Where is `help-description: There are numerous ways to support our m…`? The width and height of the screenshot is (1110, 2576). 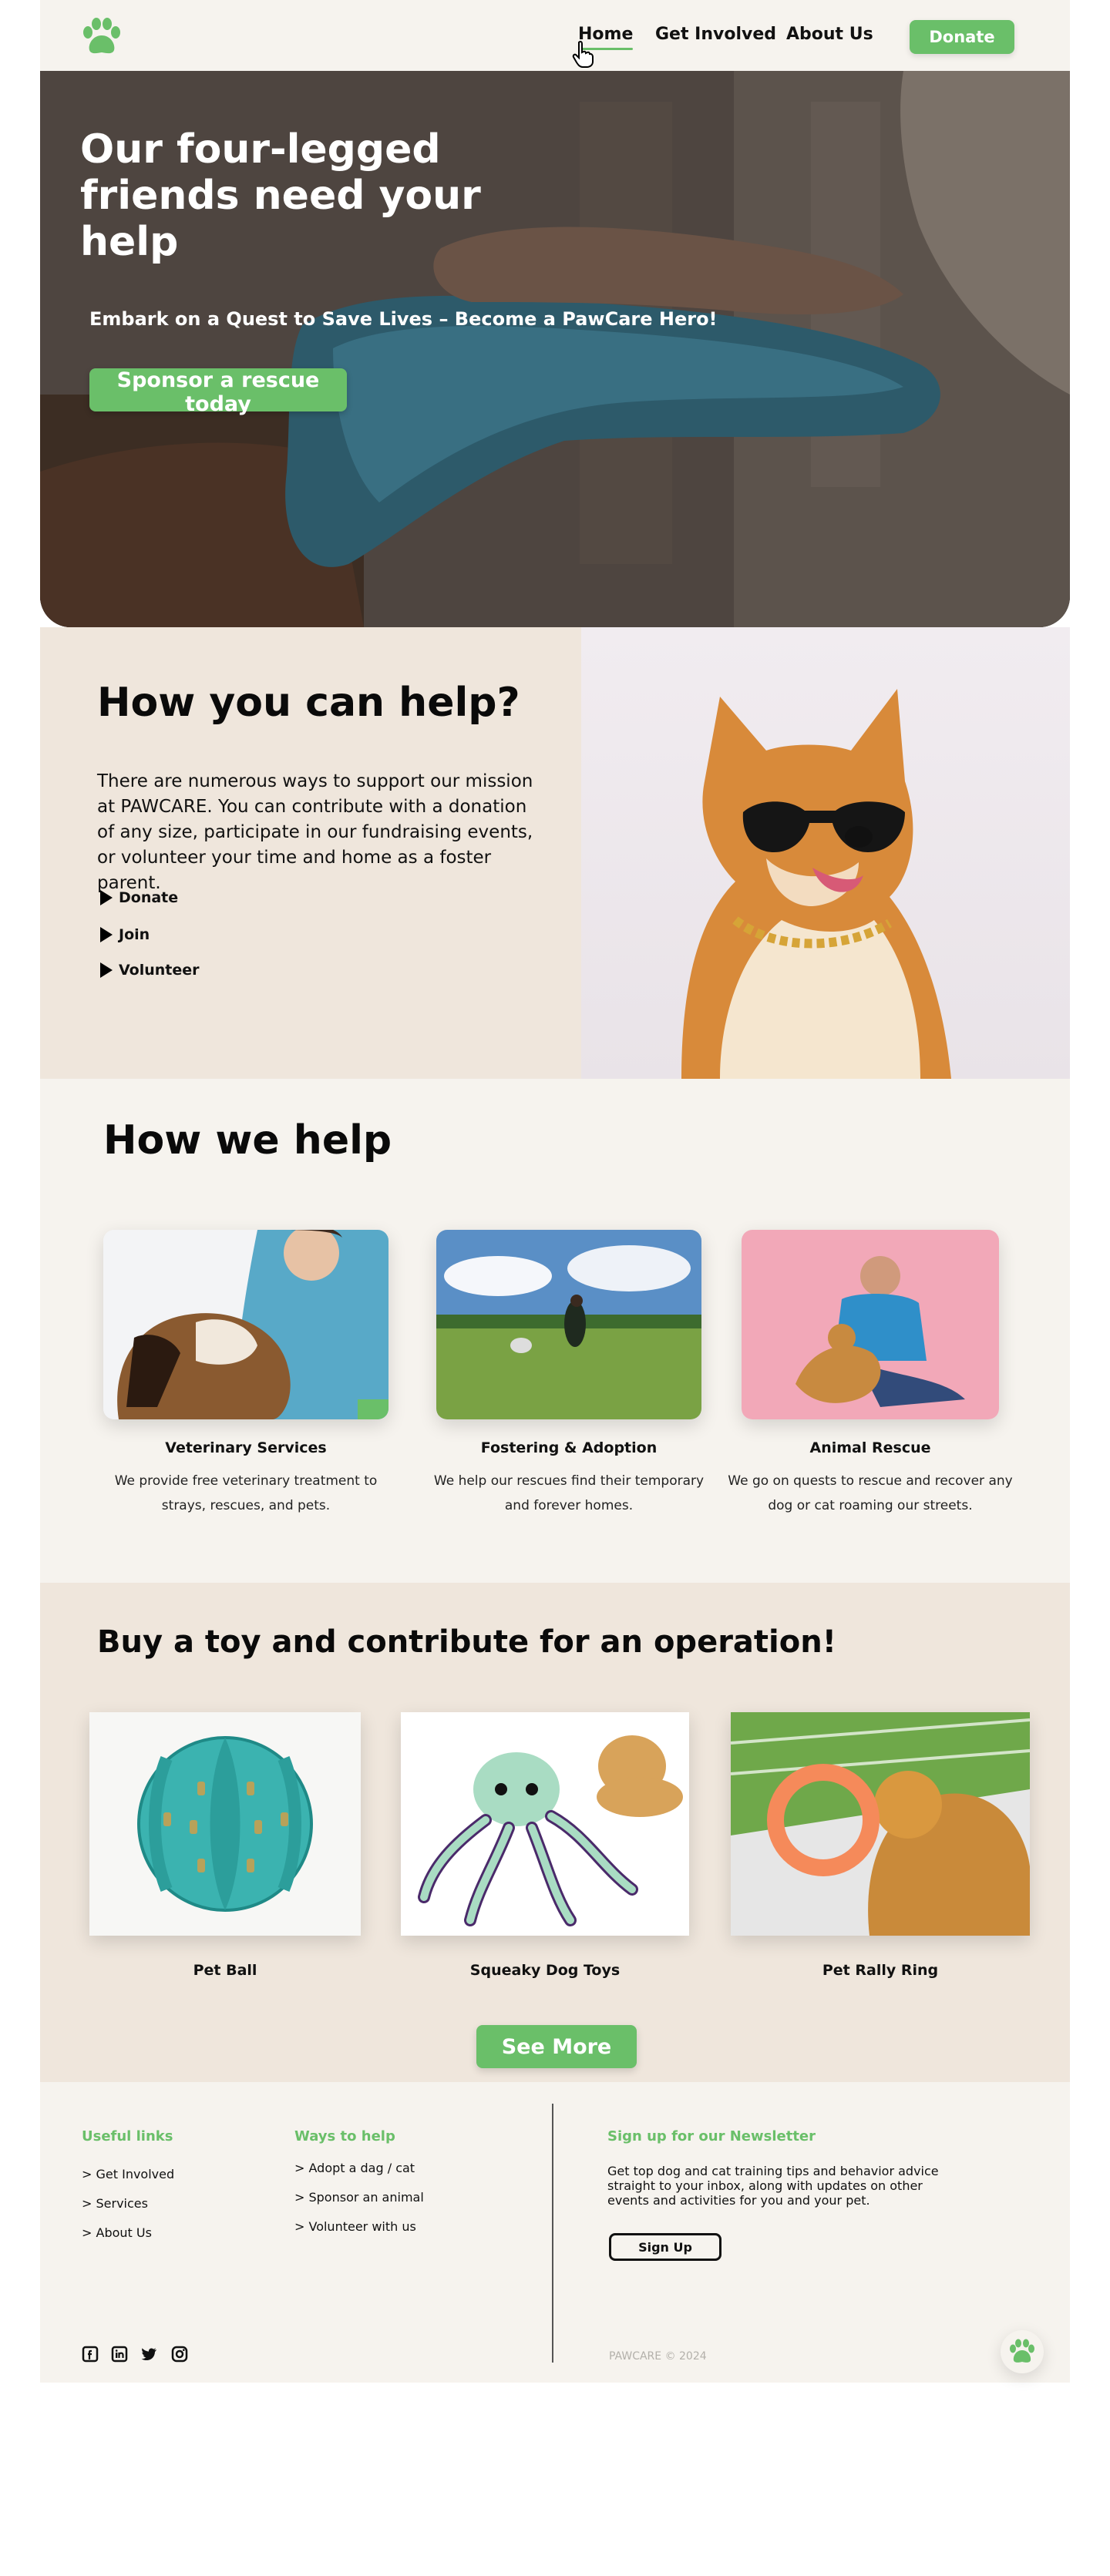 help-description: There are numerous ways to support our m… is located at coordinates (315, 832).